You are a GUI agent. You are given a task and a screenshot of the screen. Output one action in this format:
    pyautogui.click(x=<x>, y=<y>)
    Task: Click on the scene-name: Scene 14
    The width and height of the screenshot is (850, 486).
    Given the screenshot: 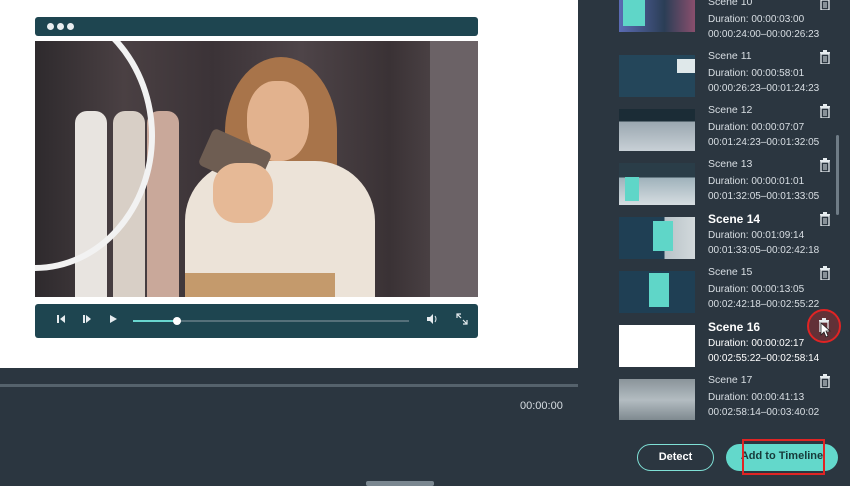 What is the action you would take?
    pyautogui.click(x=734, y=219)
    